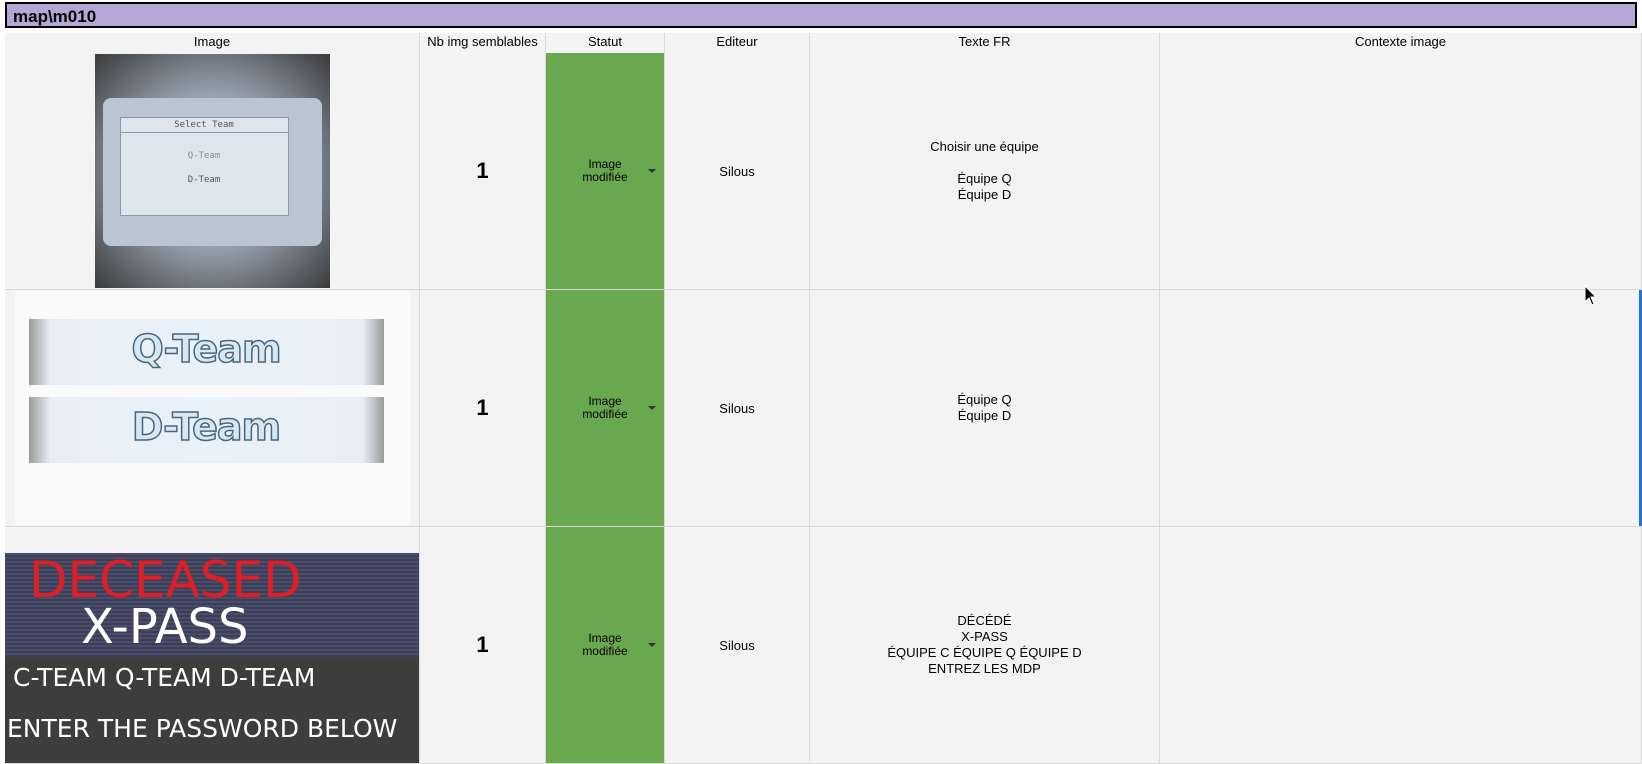  I want to click on header-image: Image, so click(212, 43).